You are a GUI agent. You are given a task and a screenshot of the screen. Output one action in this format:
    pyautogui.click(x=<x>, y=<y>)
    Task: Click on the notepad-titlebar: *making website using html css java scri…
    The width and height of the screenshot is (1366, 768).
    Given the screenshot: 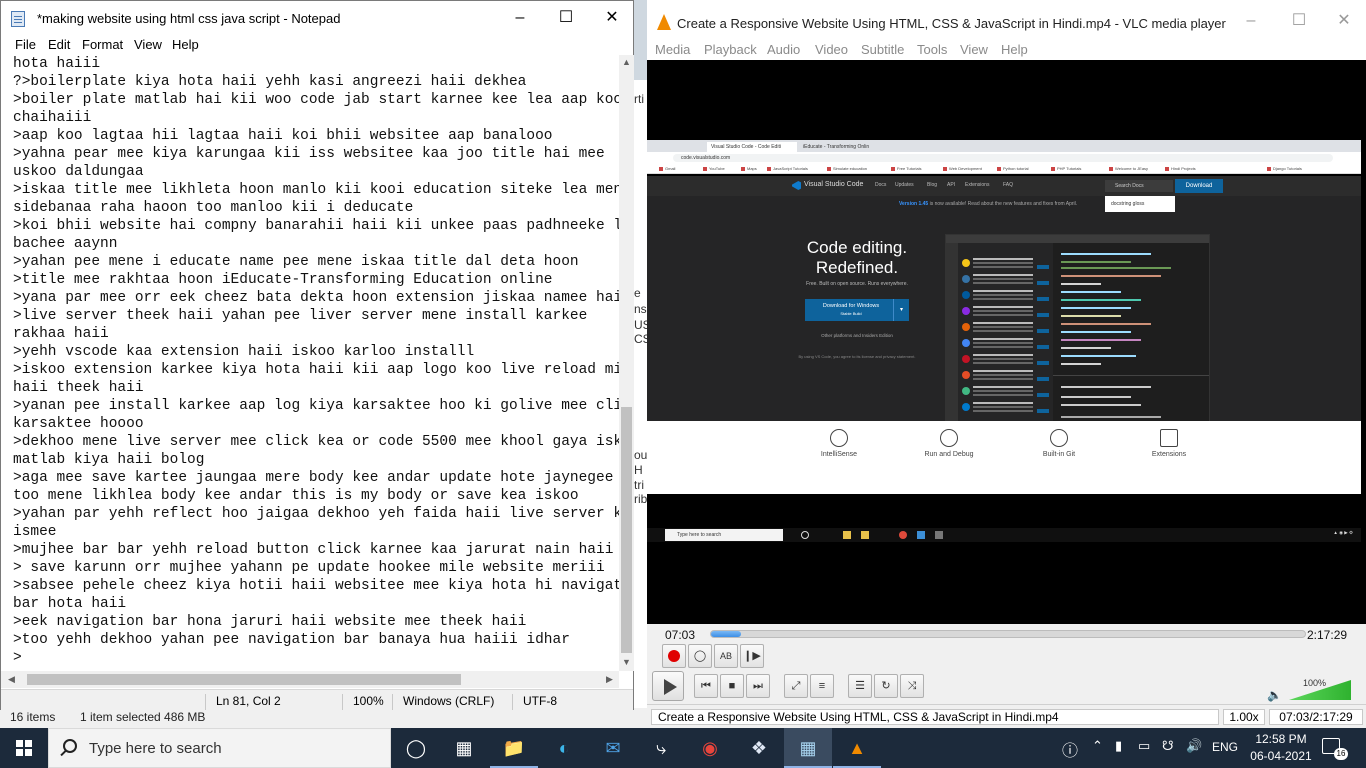 What is the action you would take?
    pyautogui.click(x=317, y=18)
    